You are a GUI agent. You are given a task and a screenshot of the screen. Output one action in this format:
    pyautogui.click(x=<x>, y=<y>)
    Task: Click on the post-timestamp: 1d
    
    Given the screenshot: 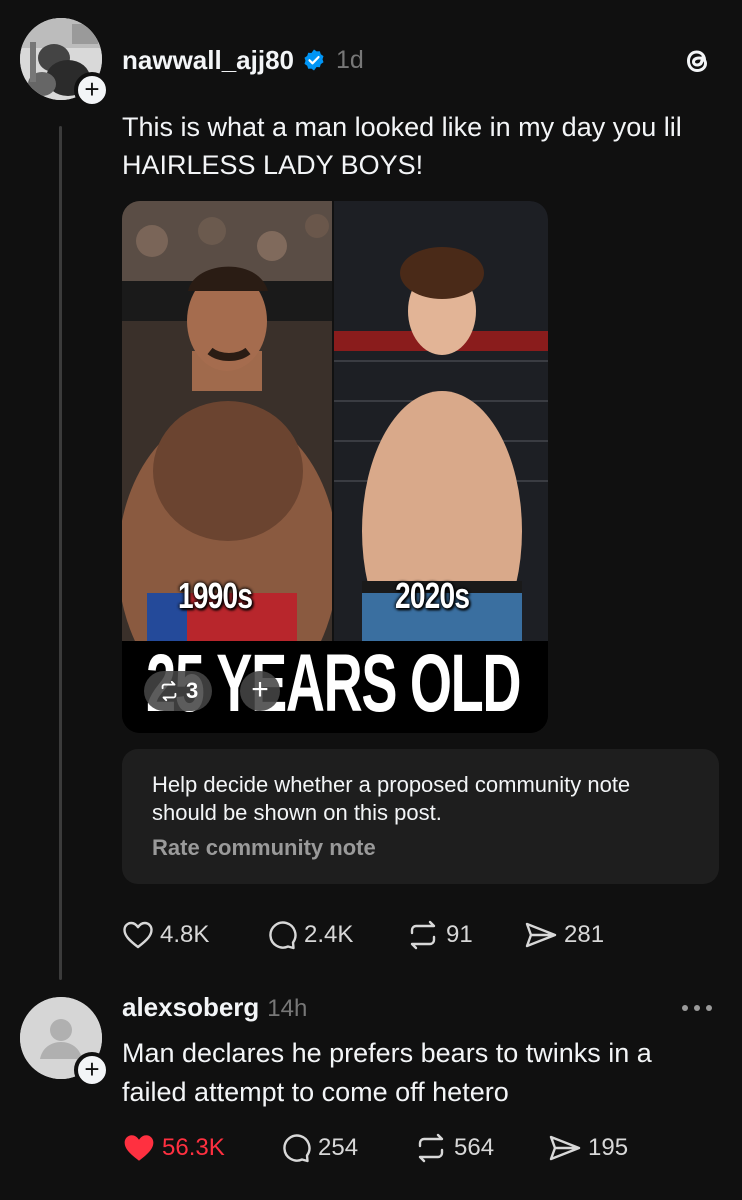 What is the action you would take?
    pyautogui.click(x=349, y=59)
    